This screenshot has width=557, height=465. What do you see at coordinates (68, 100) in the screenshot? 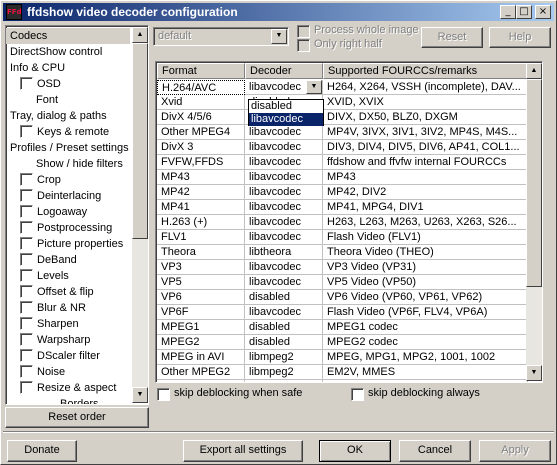
I see `sidebar-item: Font` at bounding box center [68, 100].